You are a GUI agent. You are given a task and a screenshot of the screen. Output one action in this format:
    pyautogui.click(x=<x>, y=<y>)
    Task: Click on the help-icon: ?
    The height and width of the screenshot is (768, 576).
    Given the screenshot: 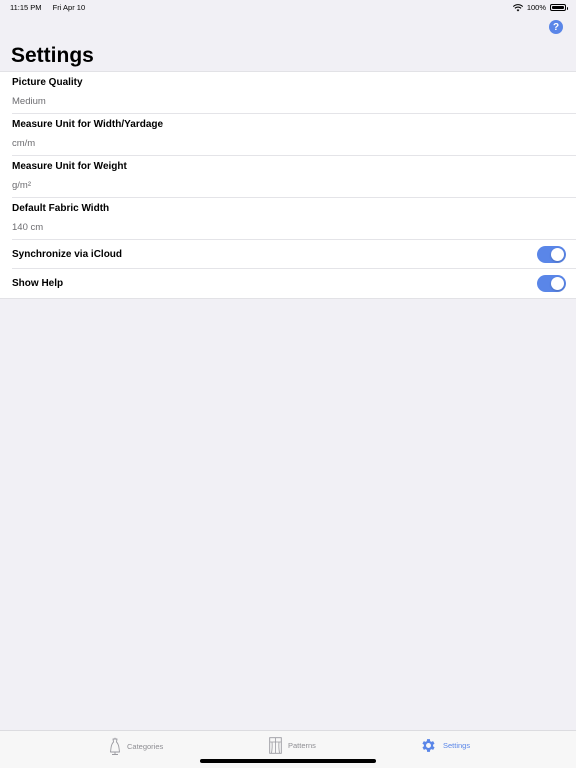 What is the action you would take?
    pyautogui.click(x=556, y=27)
    